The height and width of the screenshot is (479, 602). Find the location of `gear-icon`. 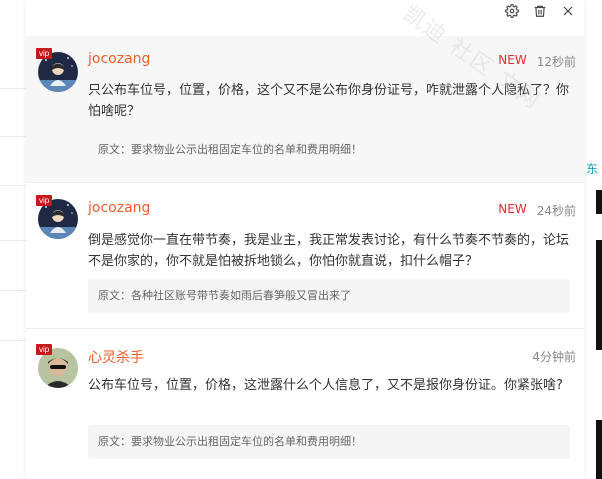

gear-icon is located at coordinates (512, 11).